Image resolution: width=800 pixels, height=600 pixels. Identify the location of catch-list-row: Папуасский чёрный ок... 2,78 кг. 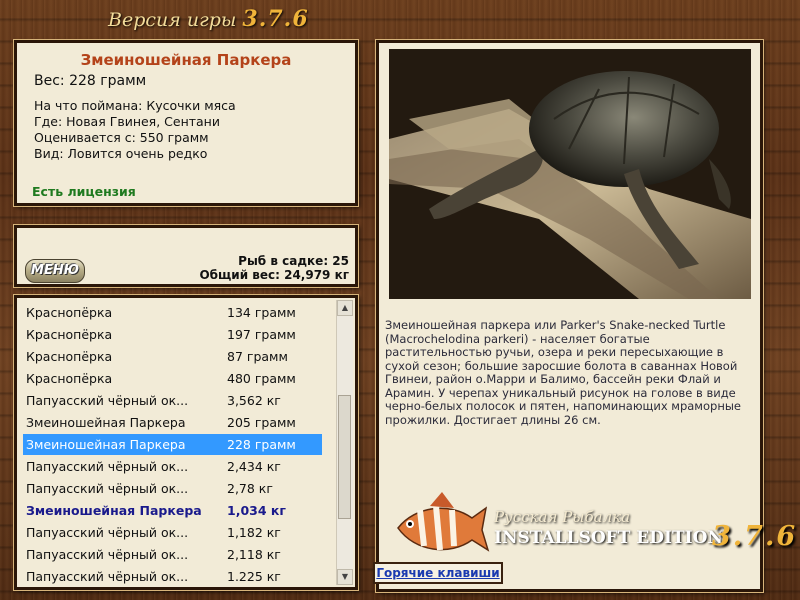
(172, 488).